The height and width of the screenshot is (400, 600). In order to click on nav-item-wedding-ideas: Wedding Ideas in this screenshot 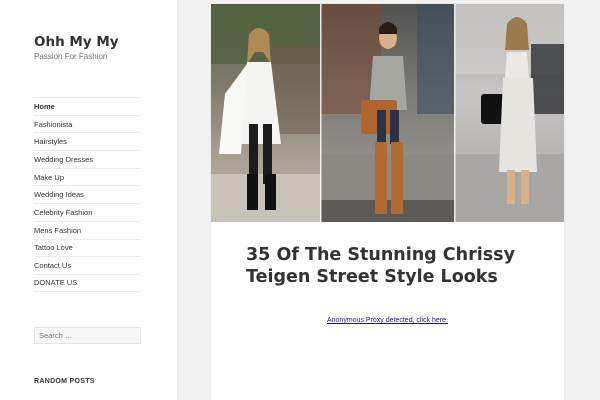, I will do `click(87, 194)`.